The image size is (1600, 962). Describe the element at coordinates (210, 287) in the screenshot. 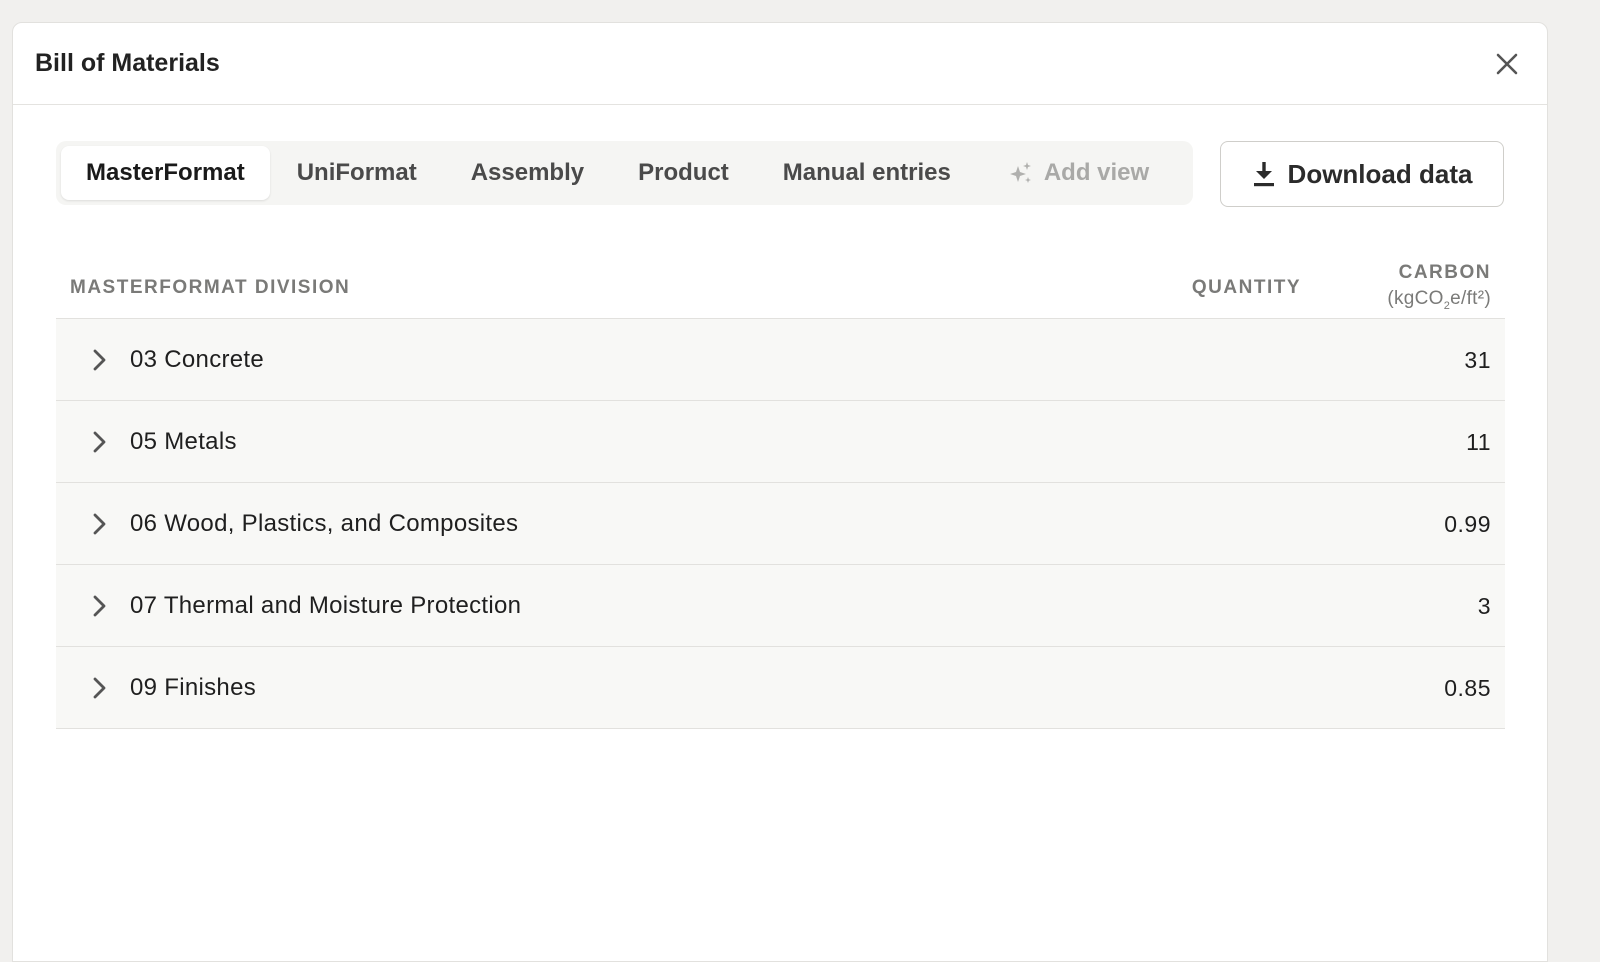

I see `column-header-division: MASTERFORMAT DIVISION` at that location.